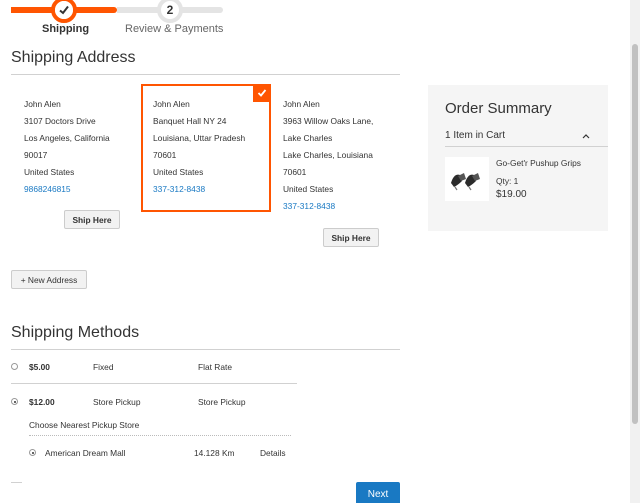 The image size is (640, 503). I want to click on address-phone-link: 9868246815, so click(67, 189).